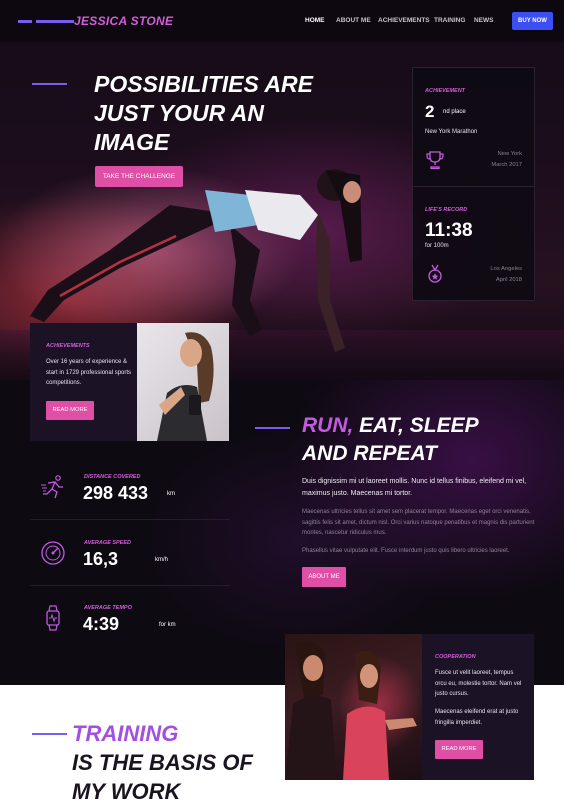  I want to click on athlete-photo, so click(183, 382).